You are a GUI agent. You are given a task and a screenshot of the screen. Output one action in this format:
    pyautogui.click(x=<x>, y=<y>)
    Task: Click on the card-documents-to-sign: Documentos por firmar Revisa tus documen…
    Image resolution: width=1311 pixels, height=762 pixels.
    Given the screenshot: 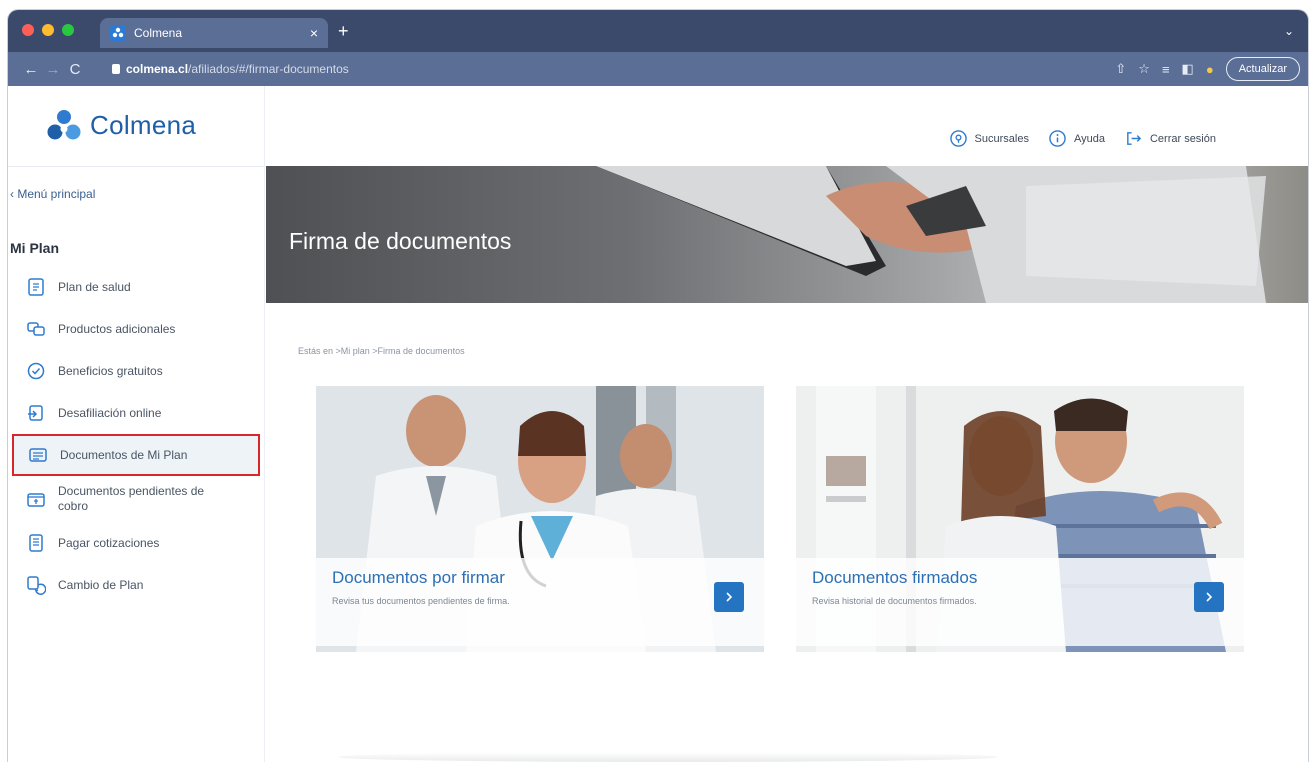 What is the action you would take?
    pyautogui.click(x=540, y=519)
    